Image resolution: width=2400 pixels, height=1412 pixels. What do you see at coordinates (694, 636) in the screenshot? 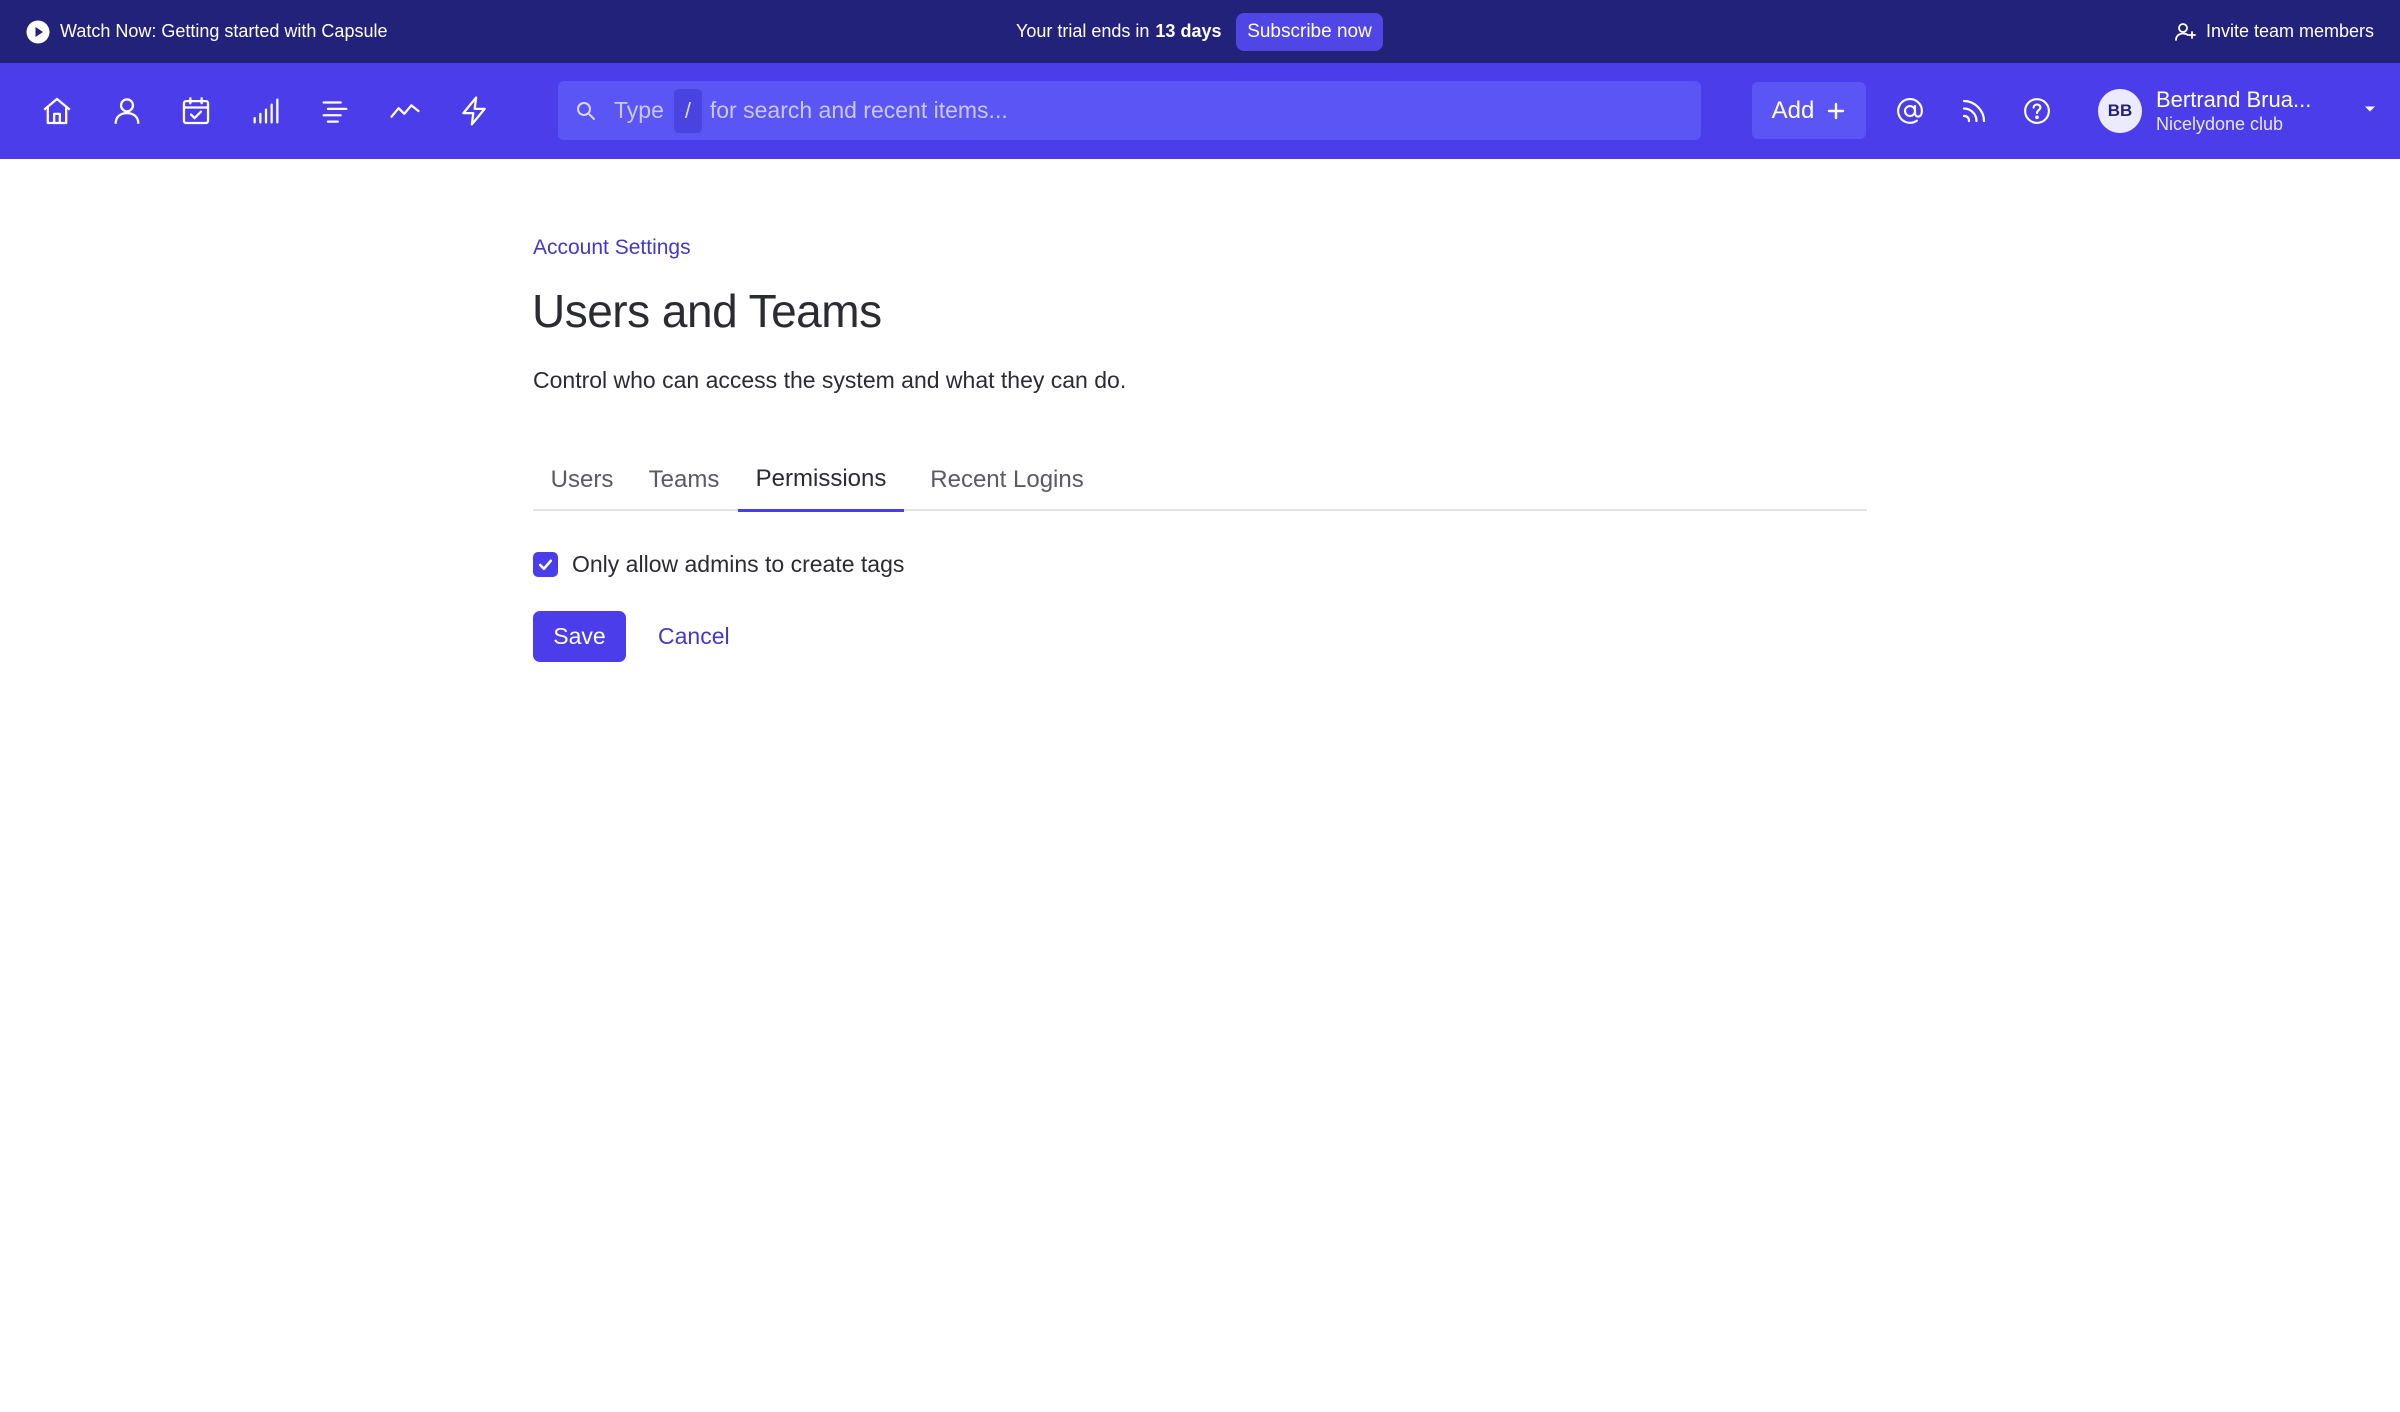
I see `cancel-button: Cancel` at bounding box center [694, 636].